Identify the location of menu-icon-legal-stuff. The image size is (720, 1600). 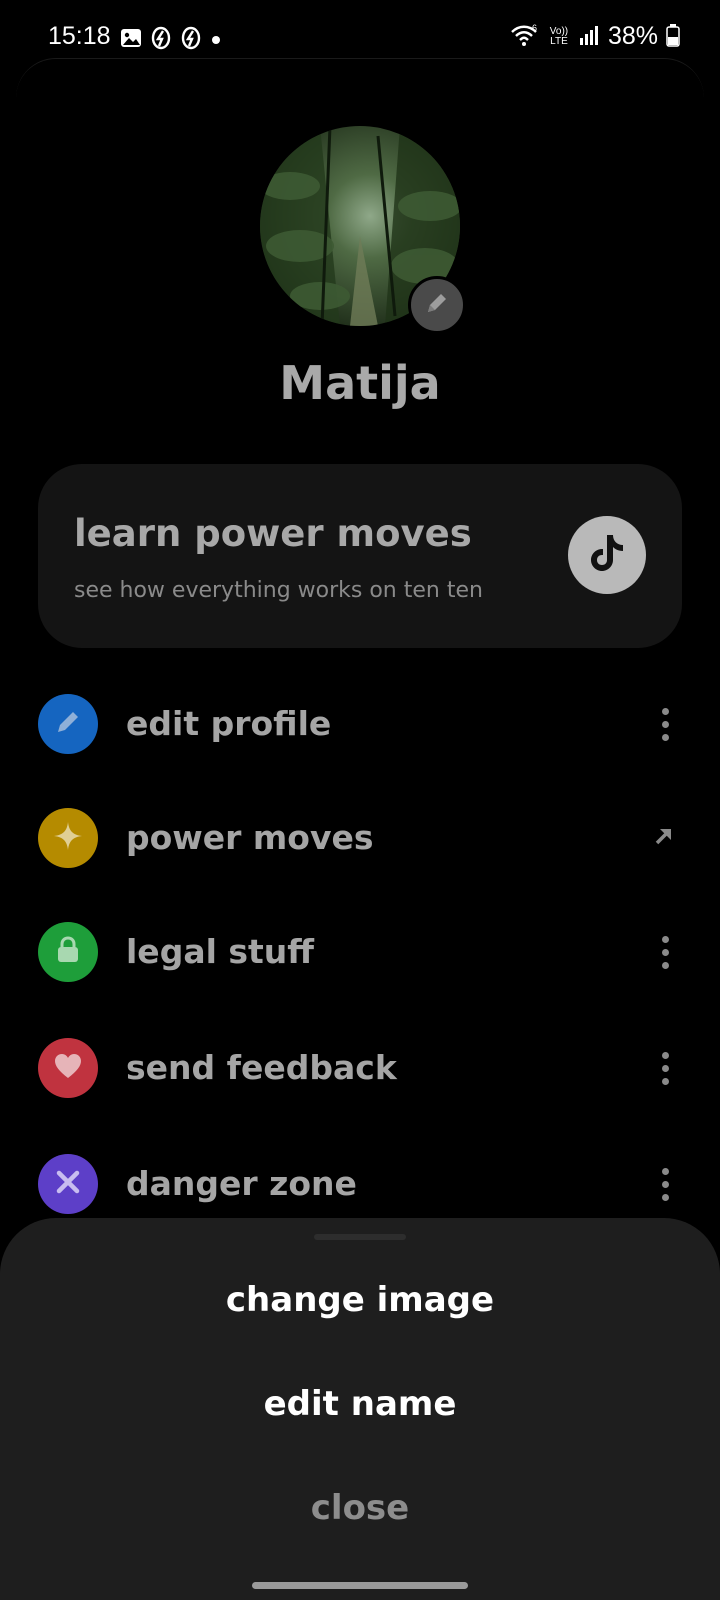
(68, 952).